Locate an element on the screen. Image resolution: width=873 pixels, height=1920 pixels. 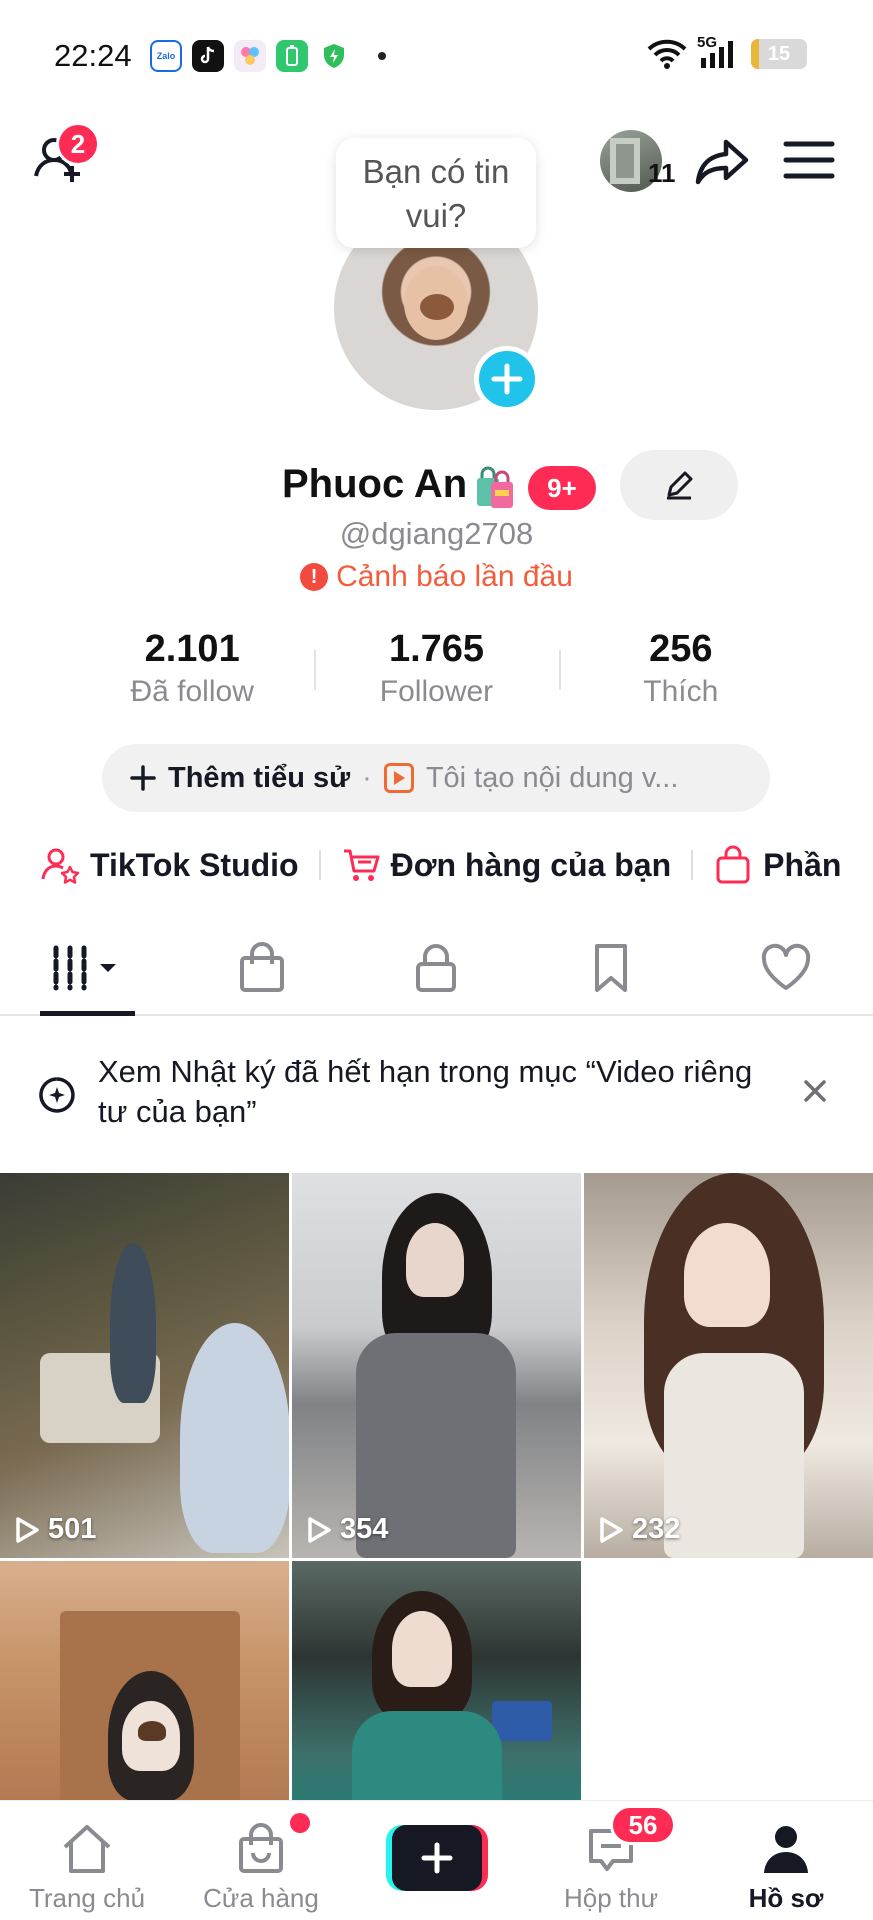
grid-bars-icon is located at coordinates (85, 968).